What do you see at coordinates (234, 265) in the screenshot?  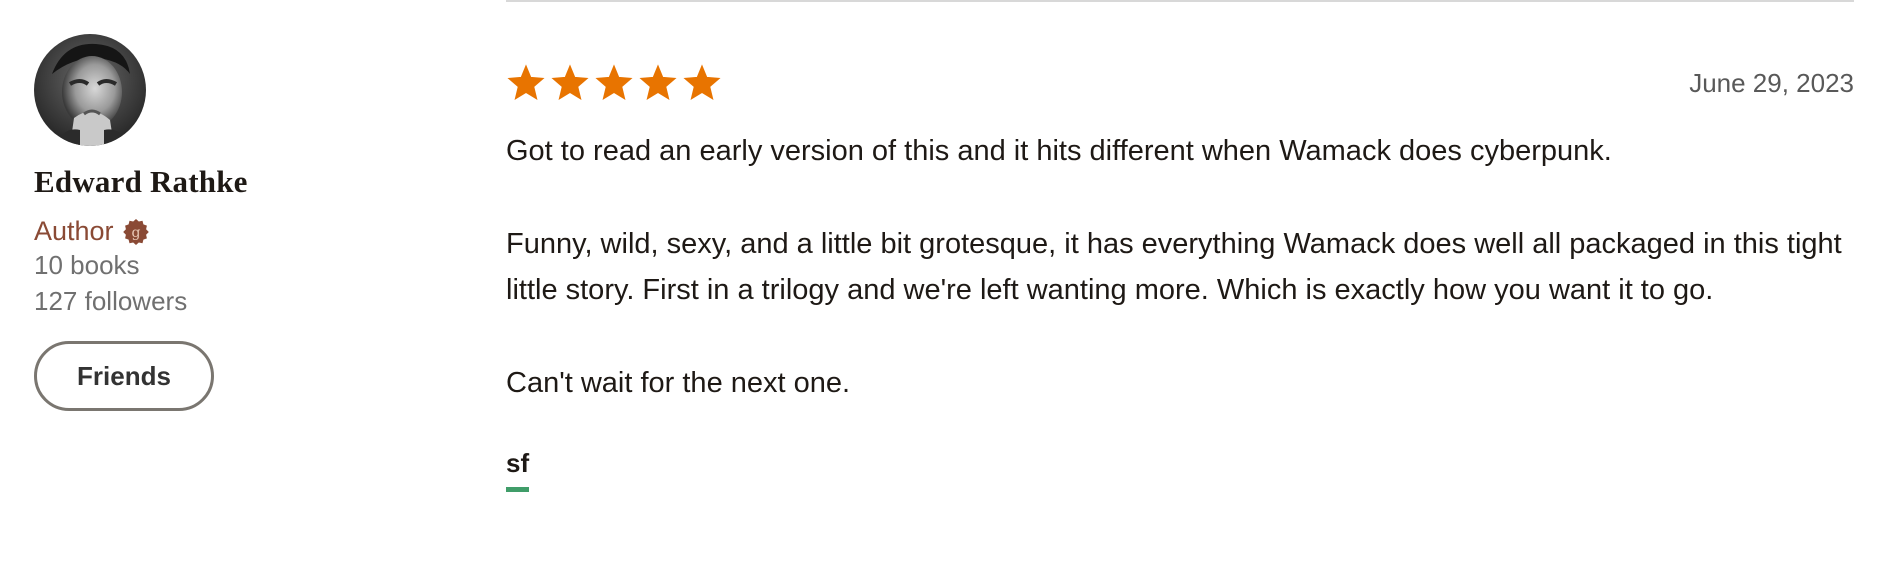 I see `reviewer-books-count: 10 books` at bounding box center [234, 265].